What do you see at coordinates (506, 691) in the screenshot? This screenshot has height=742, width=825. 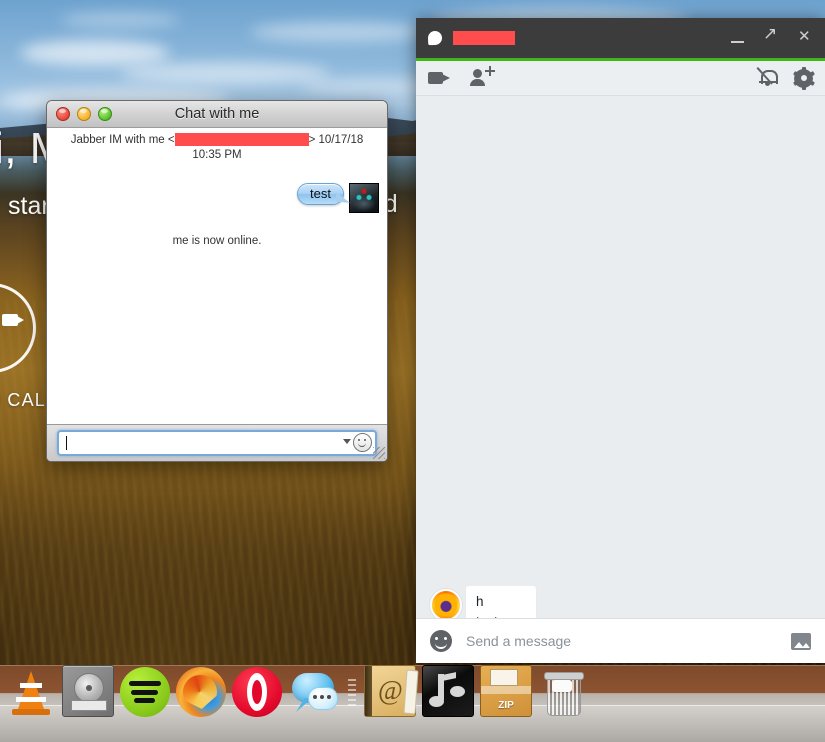 I see `zip-archive-icon: ZIP` at bounding box center [506, 691].